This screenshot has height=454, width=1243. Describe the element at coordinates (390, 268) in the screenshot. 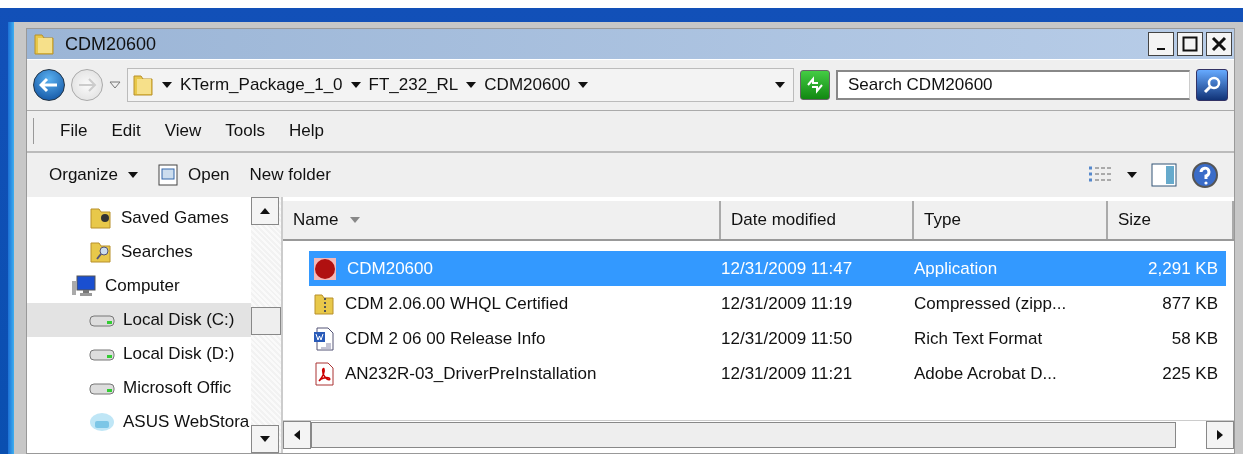

I see `file-name: CDM20600` at that location.